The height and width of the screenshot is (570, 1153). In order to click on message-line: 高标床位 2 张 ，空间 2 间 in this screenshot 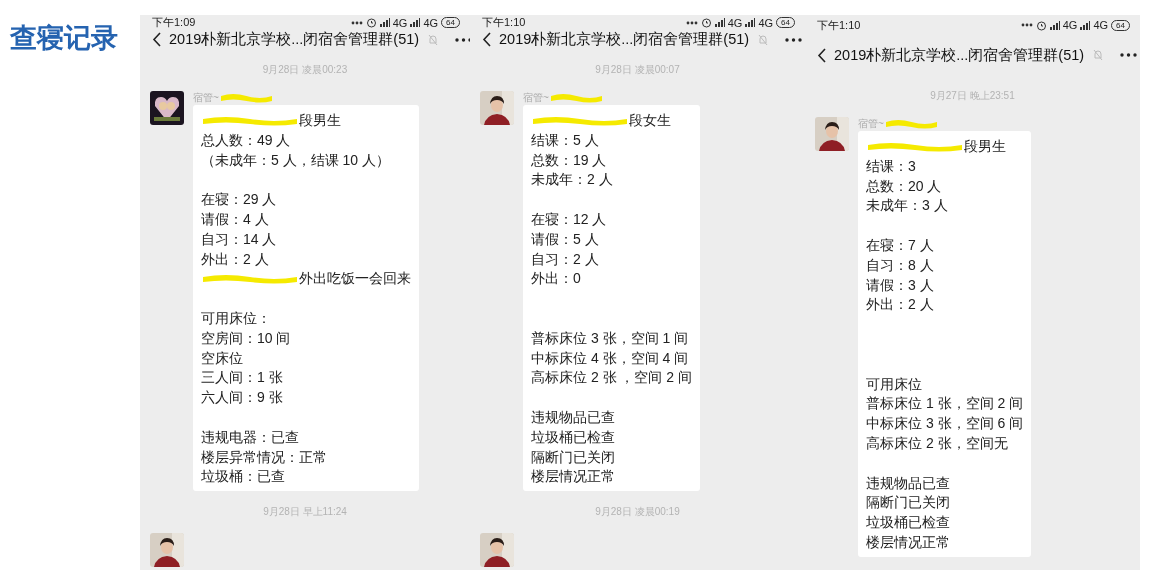, I will do `click(612, 378)`.